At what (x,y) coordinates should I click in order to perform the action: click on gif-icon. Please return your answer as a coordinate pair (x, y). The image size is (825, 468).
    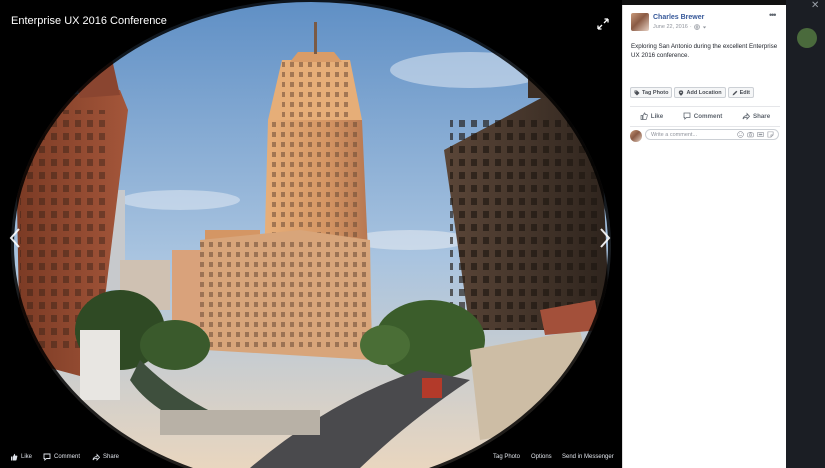
    Looking at the image, I should click on (760, 134).